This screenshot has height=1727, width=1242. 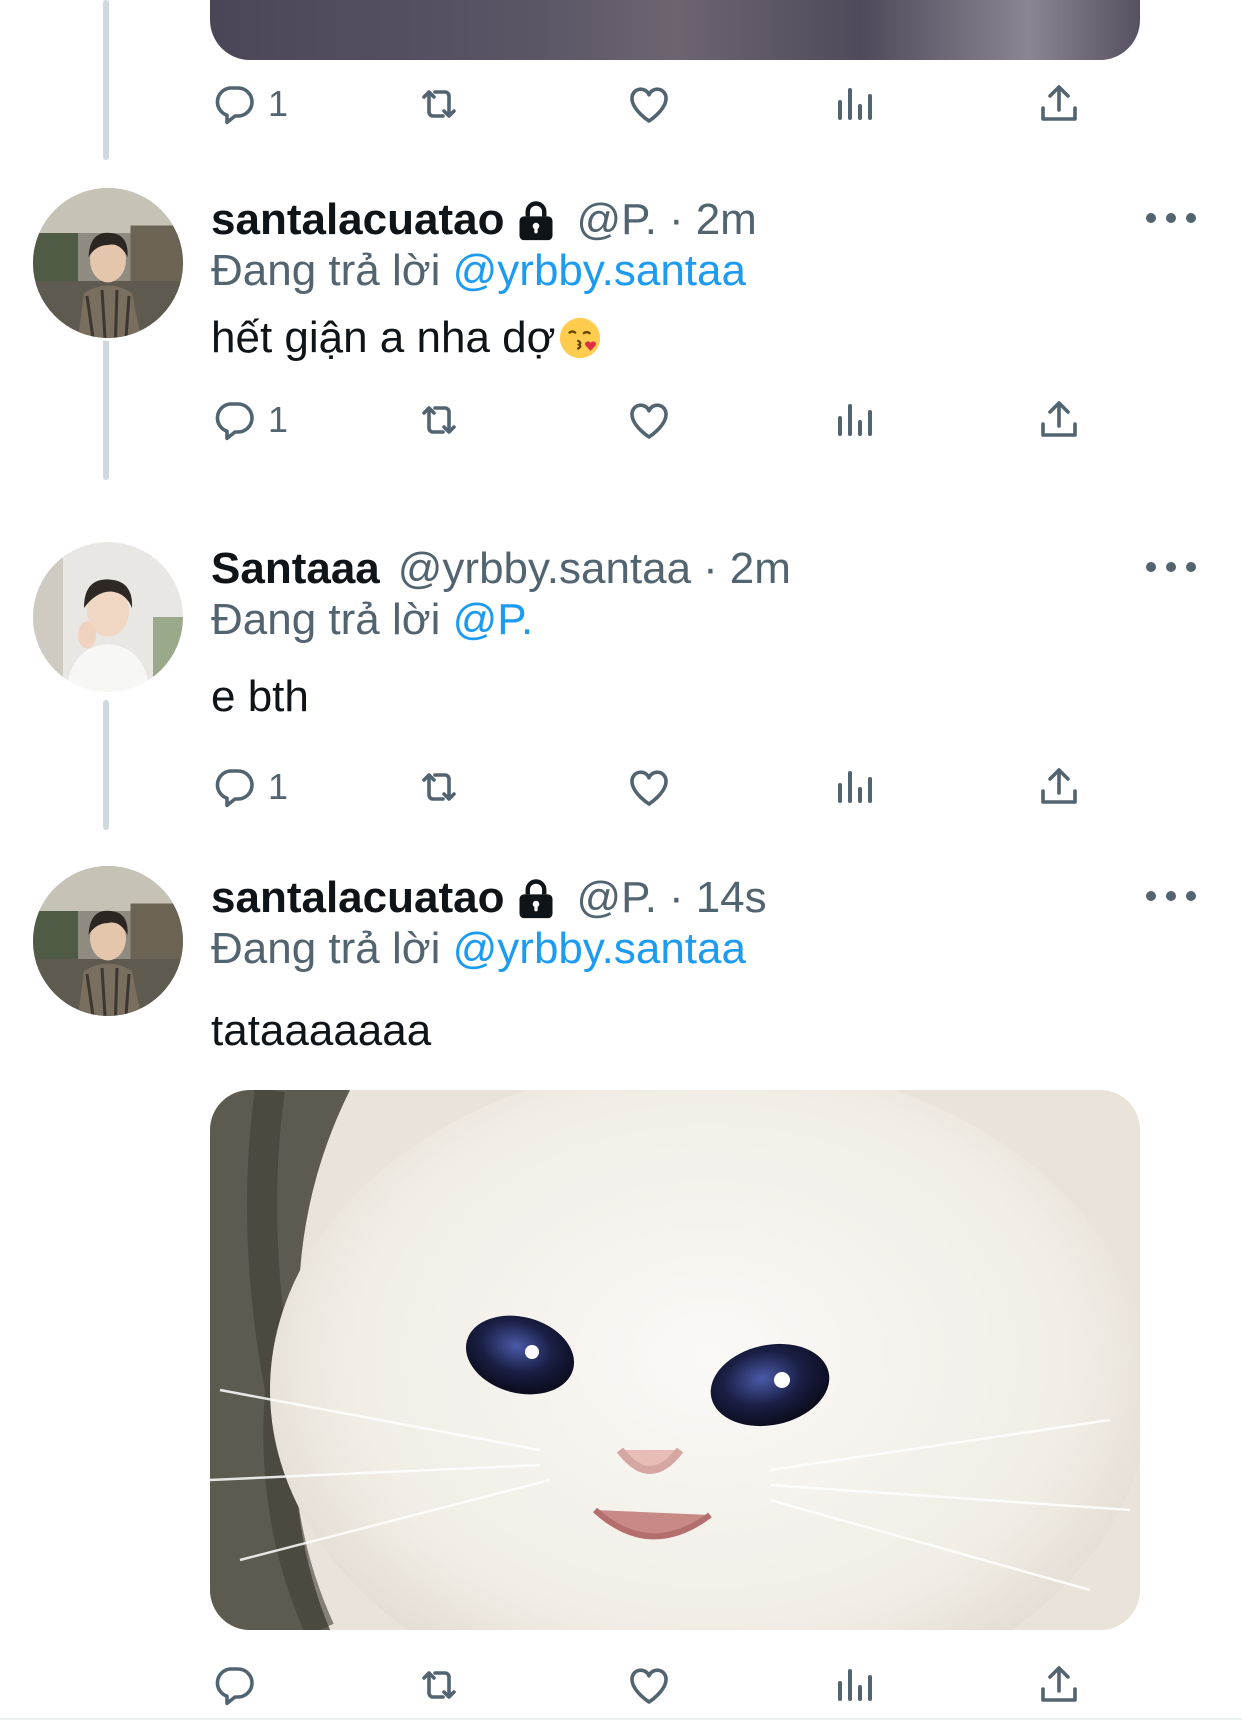 What do you see at coordinates (544, 569) in the screenshot?
I see `username-handle: @yrbby.santaa` at bounding box center [544, 569].